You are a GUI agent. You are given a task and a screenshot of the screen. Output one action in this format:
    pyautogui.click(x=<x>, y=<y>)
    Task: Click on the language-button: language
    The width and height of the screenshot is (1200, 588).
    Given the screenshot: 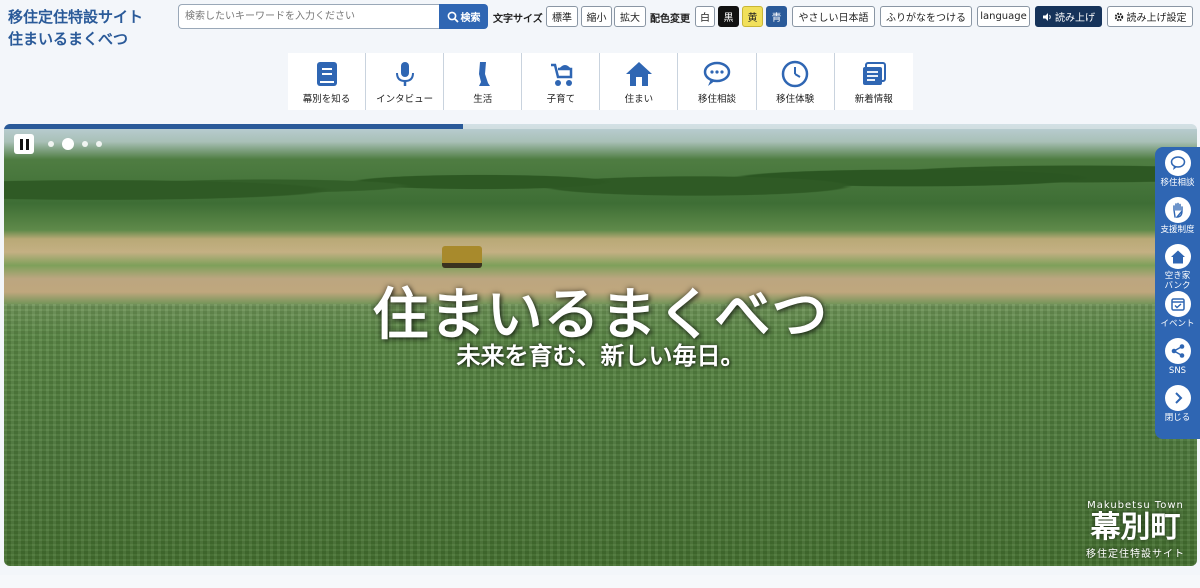 What is the action you would take?
    pyautogui.click(x=1003, y=16)
    